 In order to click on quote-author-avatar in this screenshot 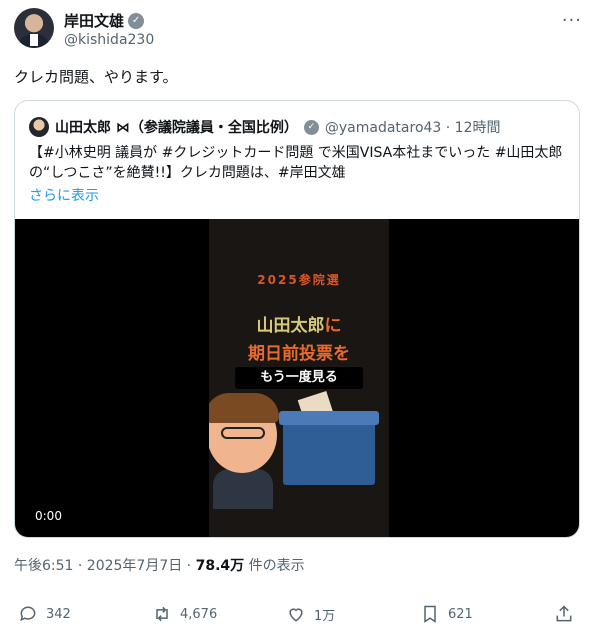, I will do `click(39, 127)`.